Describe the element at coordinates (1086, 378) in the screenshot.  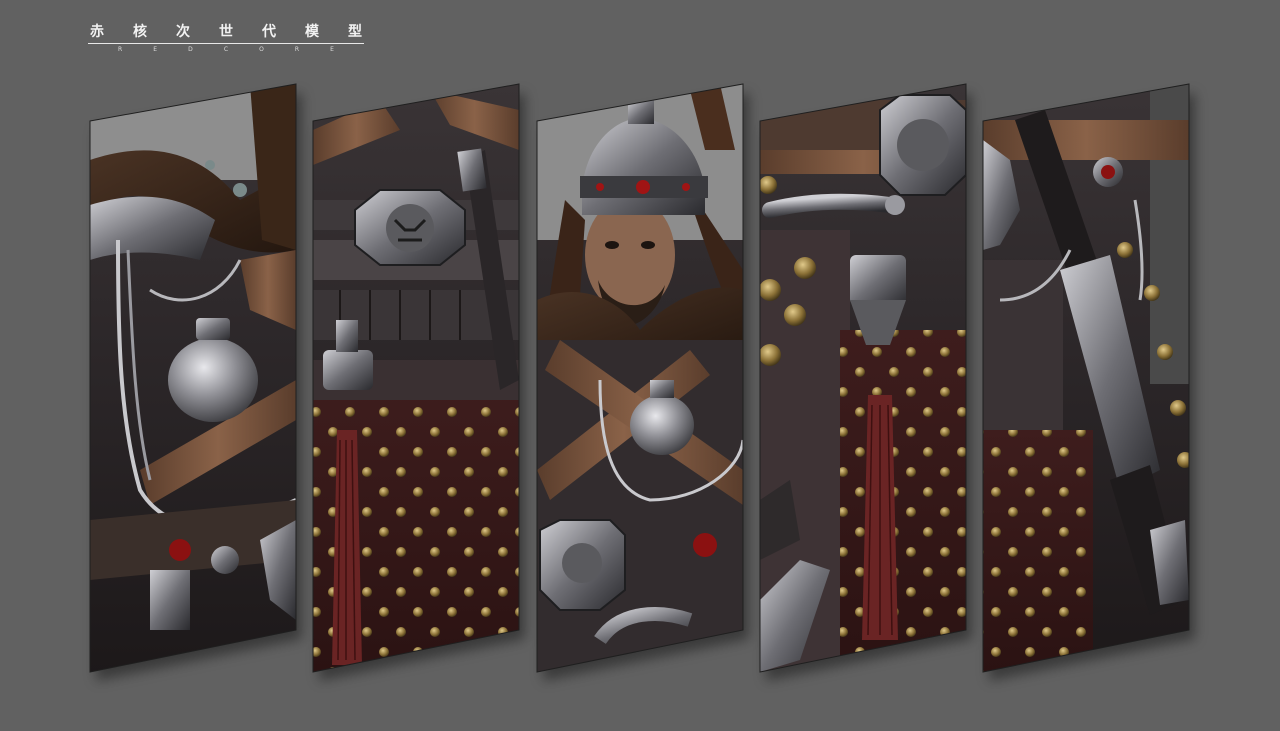
I see `panel-sword-scabbard` at that location.